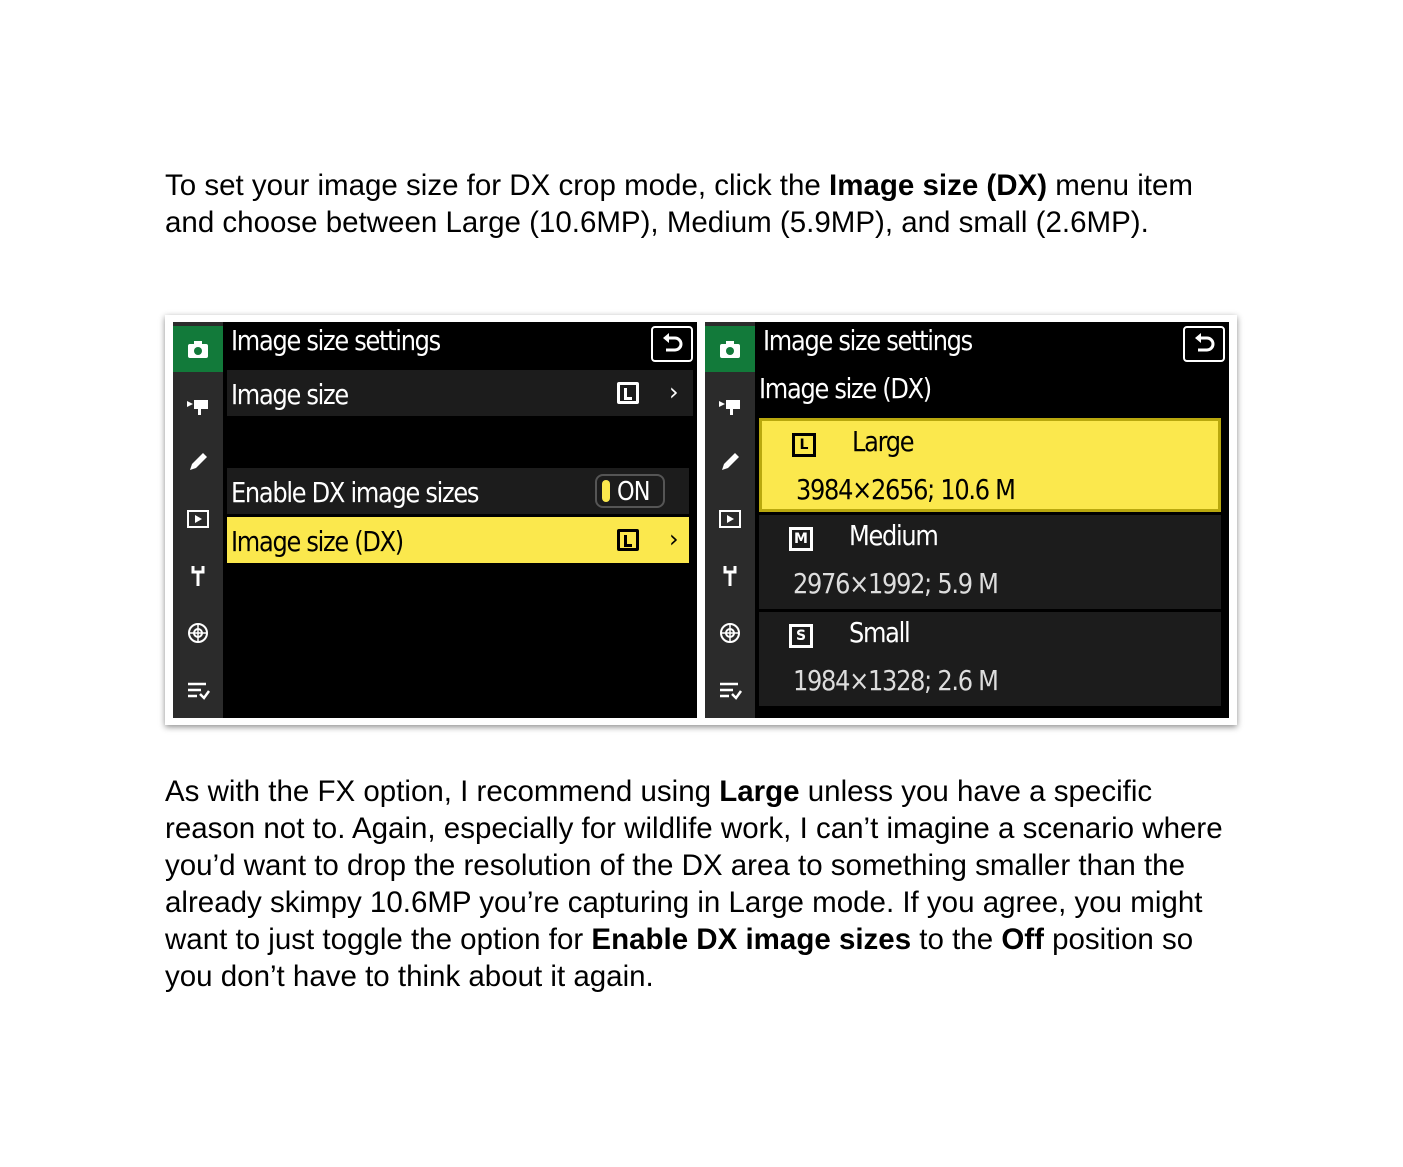 The height and width of the screenshot is (1167, 1403). What do you see at coordinates (801, 539) in the screenshot?
I see `medium-size-icon: M` at bounding box center [801, 539].